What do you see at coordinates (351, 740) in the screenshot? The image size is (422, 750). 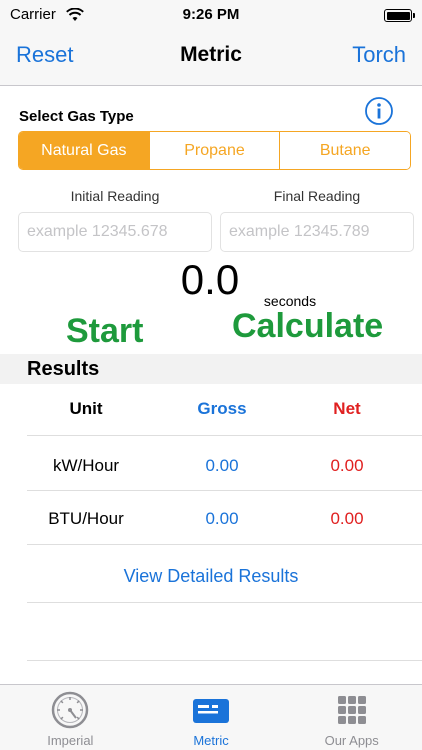 I see `tab-label: Our Apps` at bounding box center [351, 740].